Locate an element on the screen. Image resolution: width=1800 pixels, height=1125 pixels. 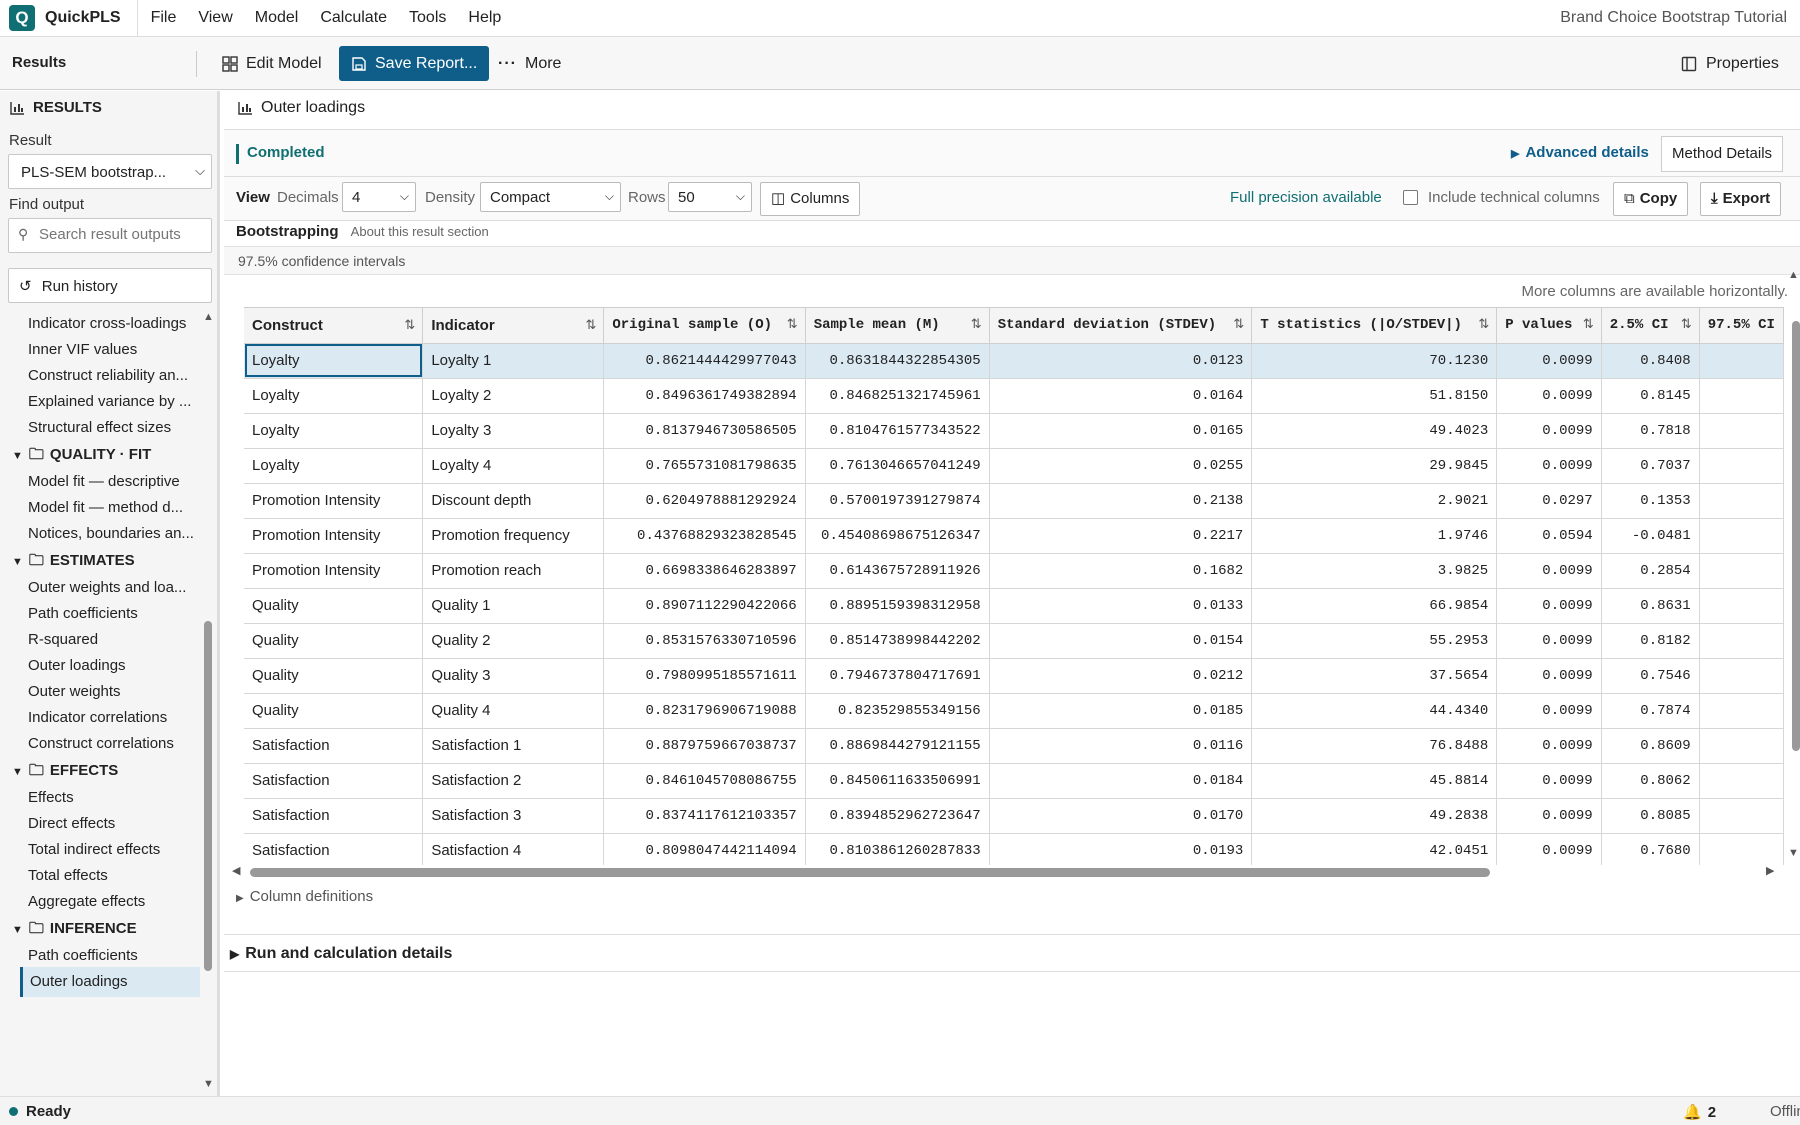
column-header: P values ⇅ is located at coordinates (1549, 326).